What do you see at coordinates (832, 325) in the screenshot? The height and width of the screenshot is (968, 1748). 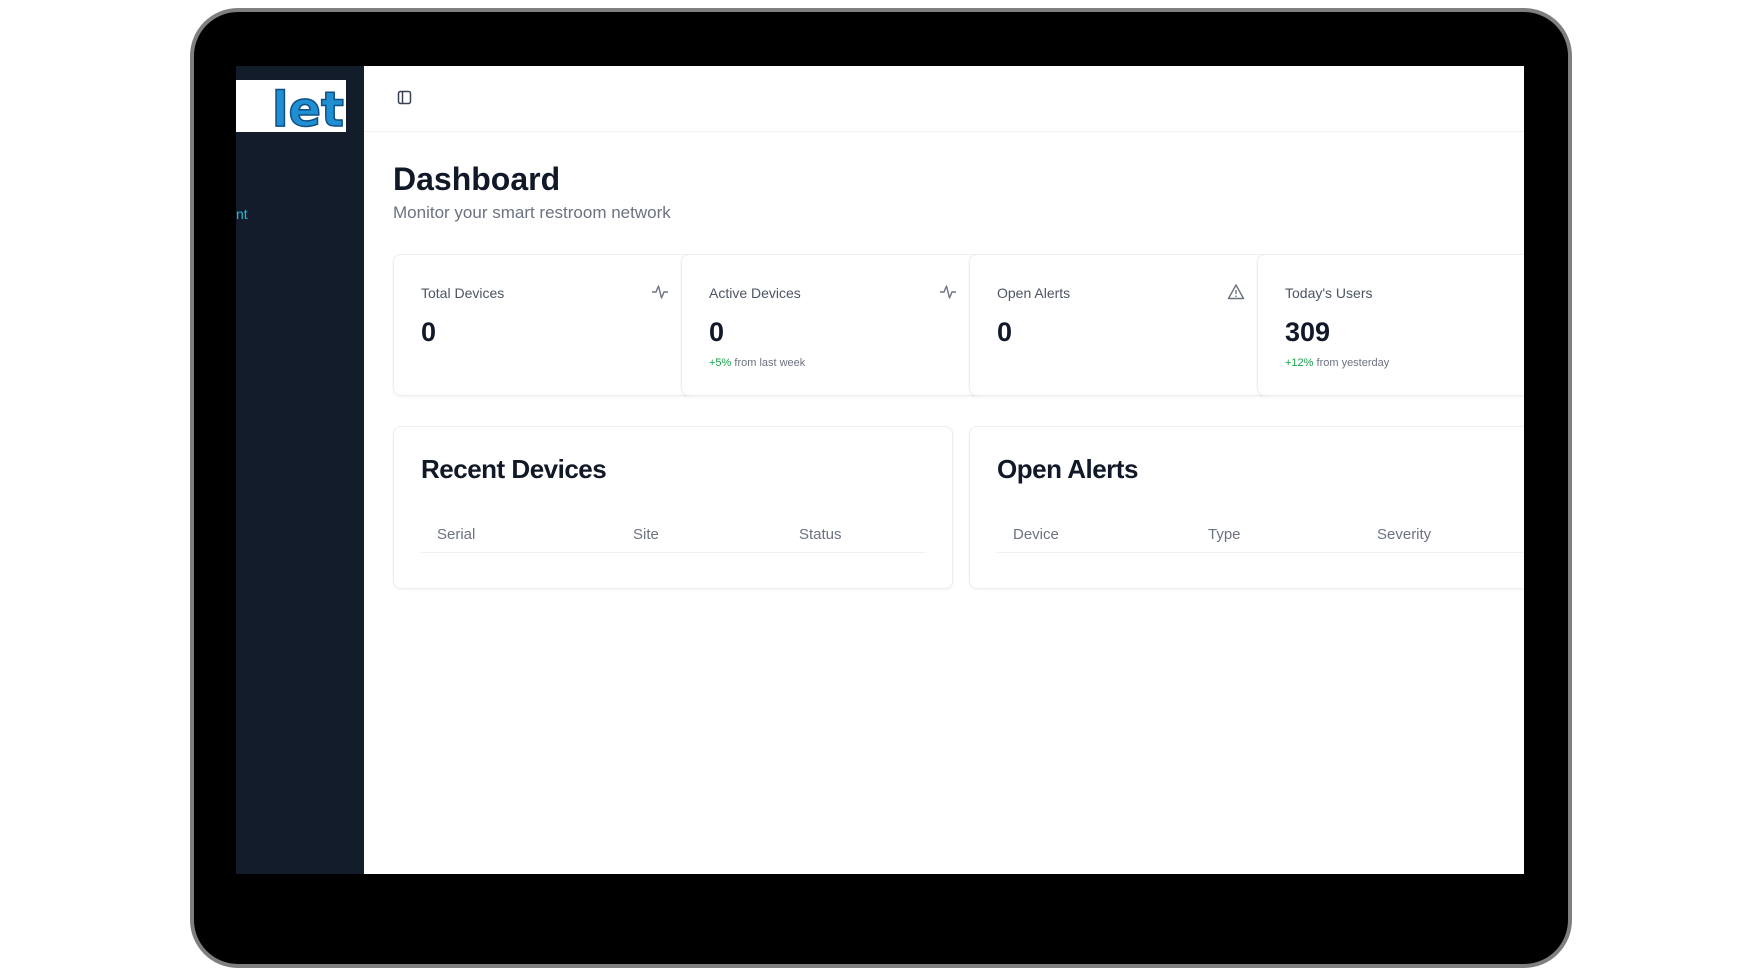 I see `stat-card-active-devices: Active Devices 0 +5% from last week` at bounding box center [832, 325].